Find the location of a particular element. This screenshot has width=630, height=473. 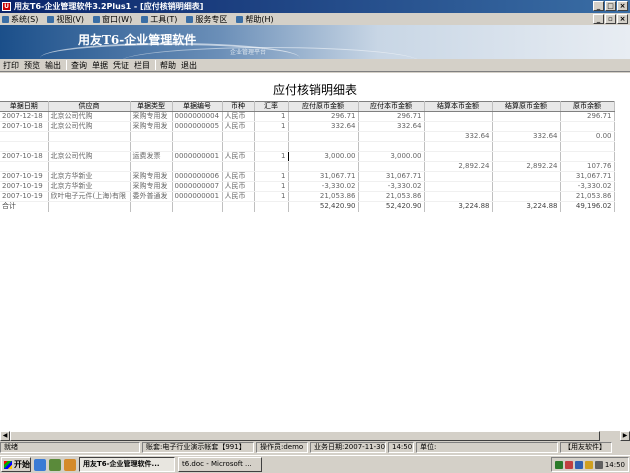

table-cell: 运费发票 is located at coordinates (151, 156).